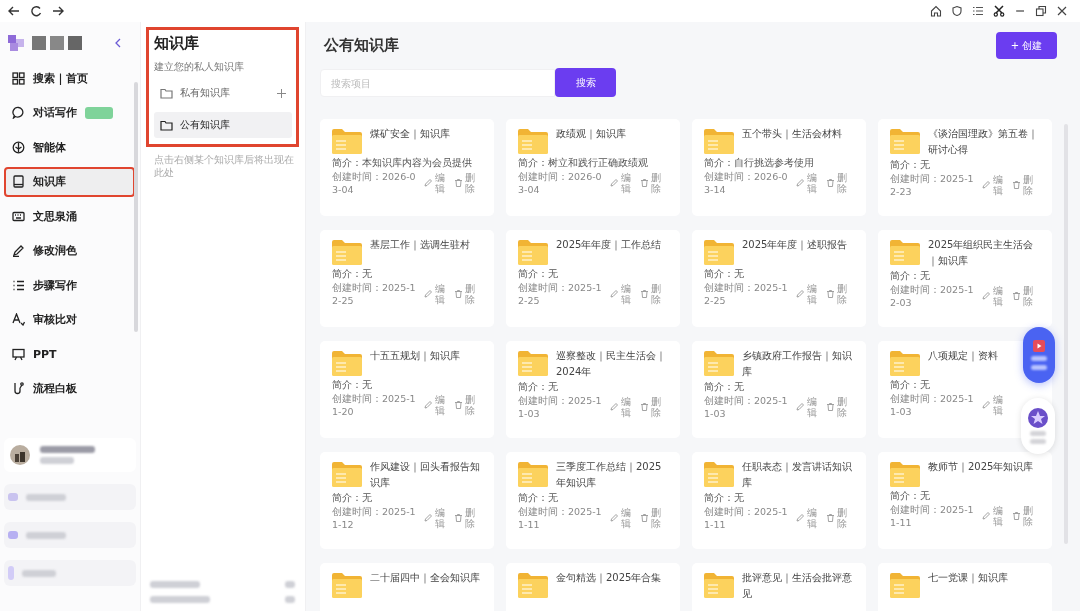  What do you see at coordinates (36, 11) in the screenshot?
I see `refresh-icon` at bounding box center [36, 11].